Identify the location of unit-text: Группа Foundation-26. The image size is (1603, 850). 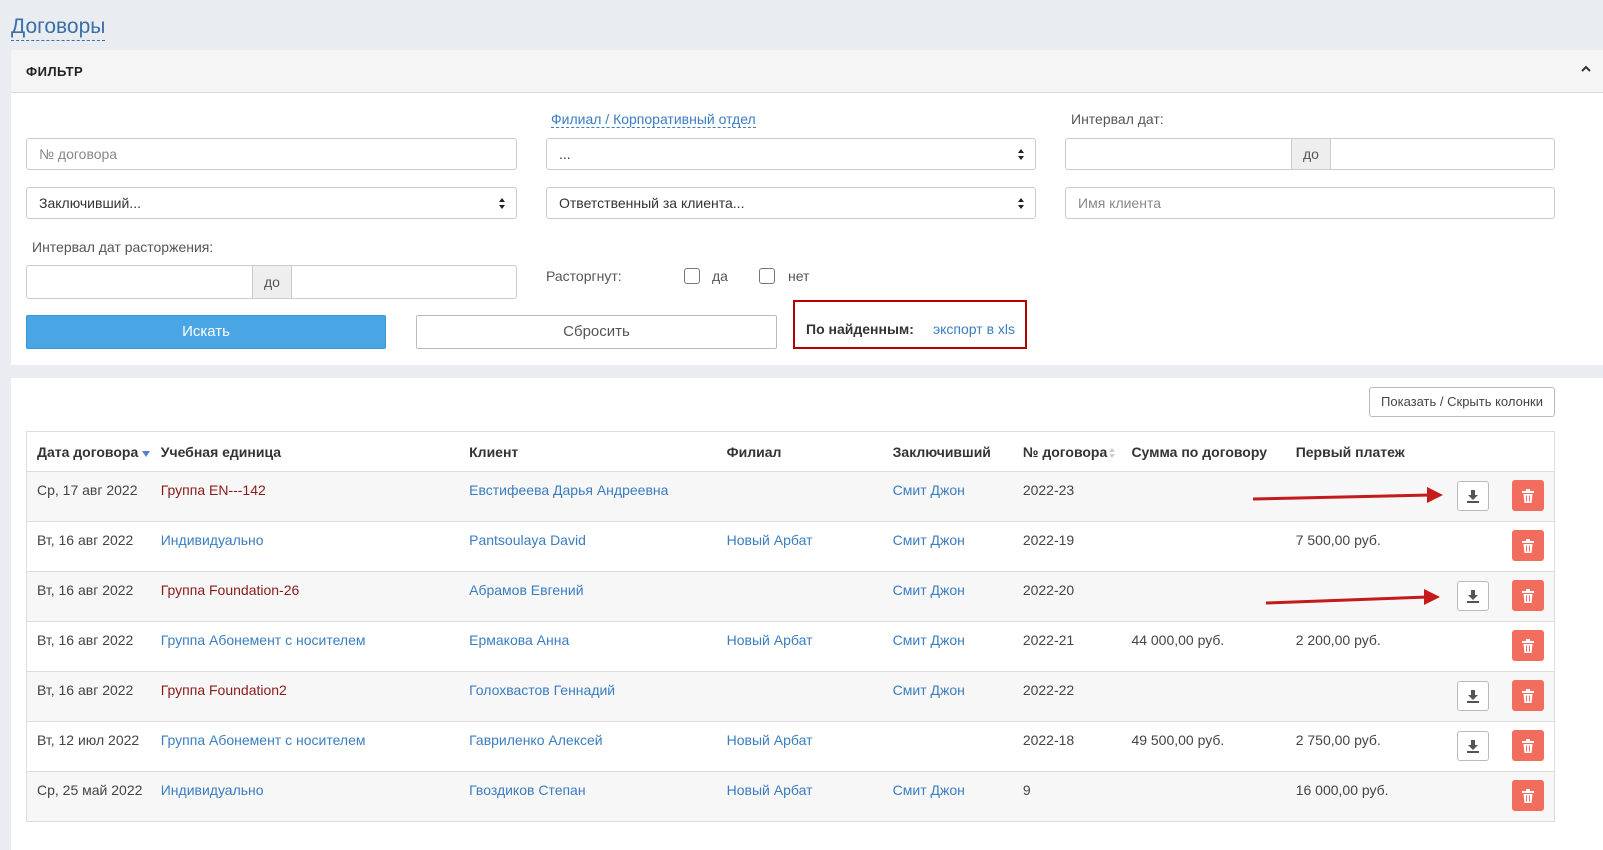
(315, 585).